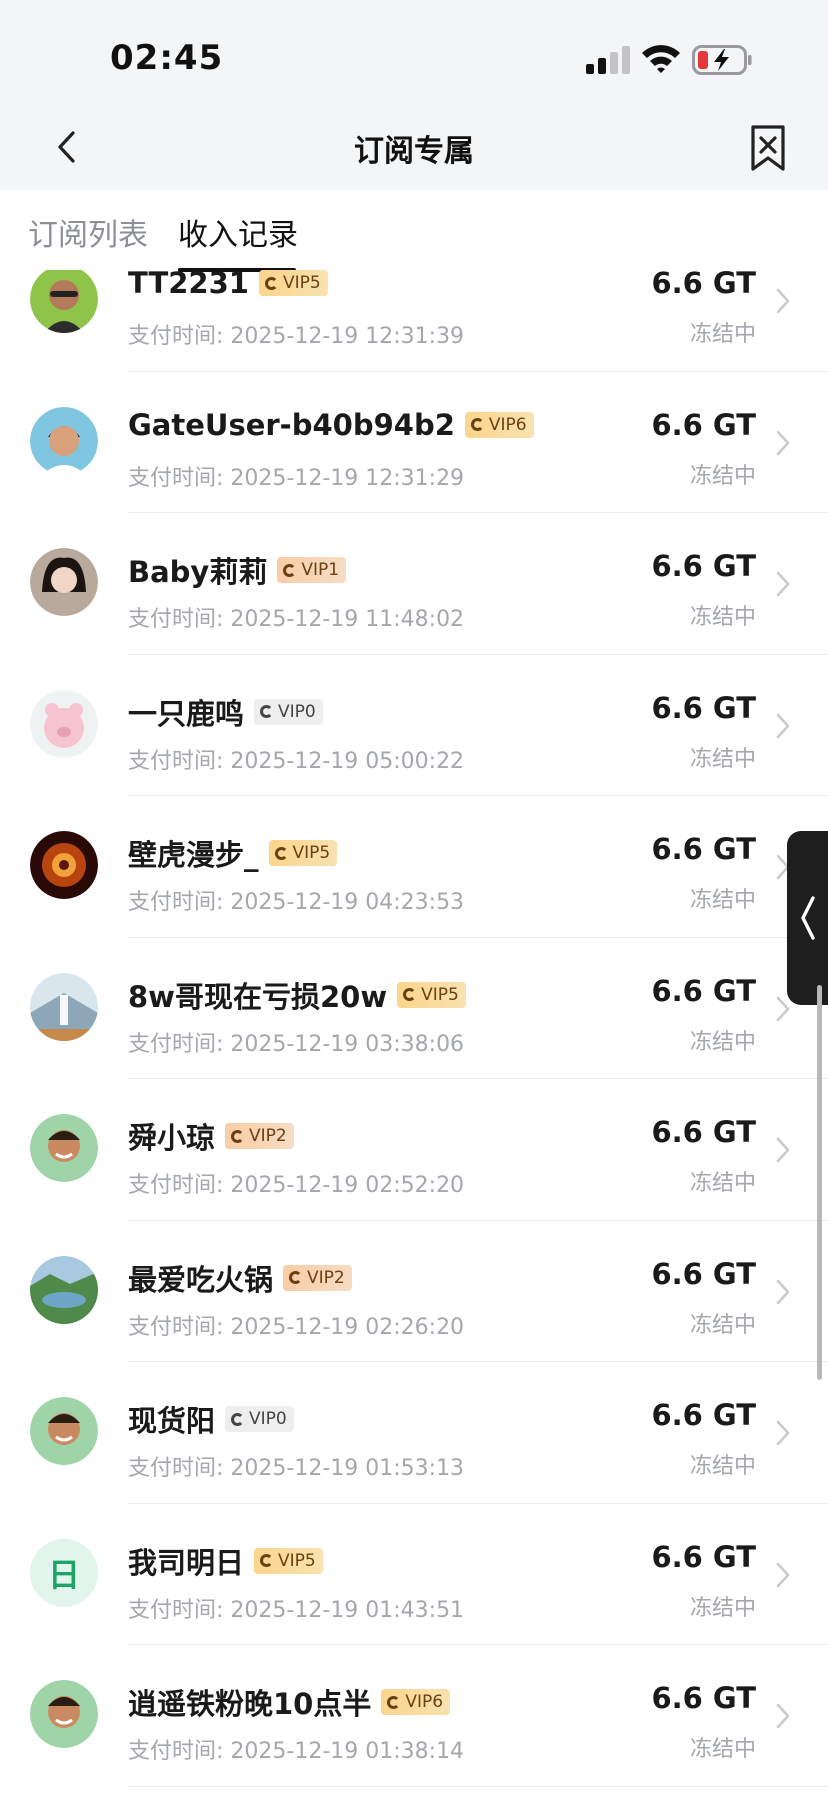 The image size is (828, 1800). Describe the element at coordinates (296, 902) in the screenshot. I see `payment-time: 支付时间: 2025-12-19 04:23:53` at that location.